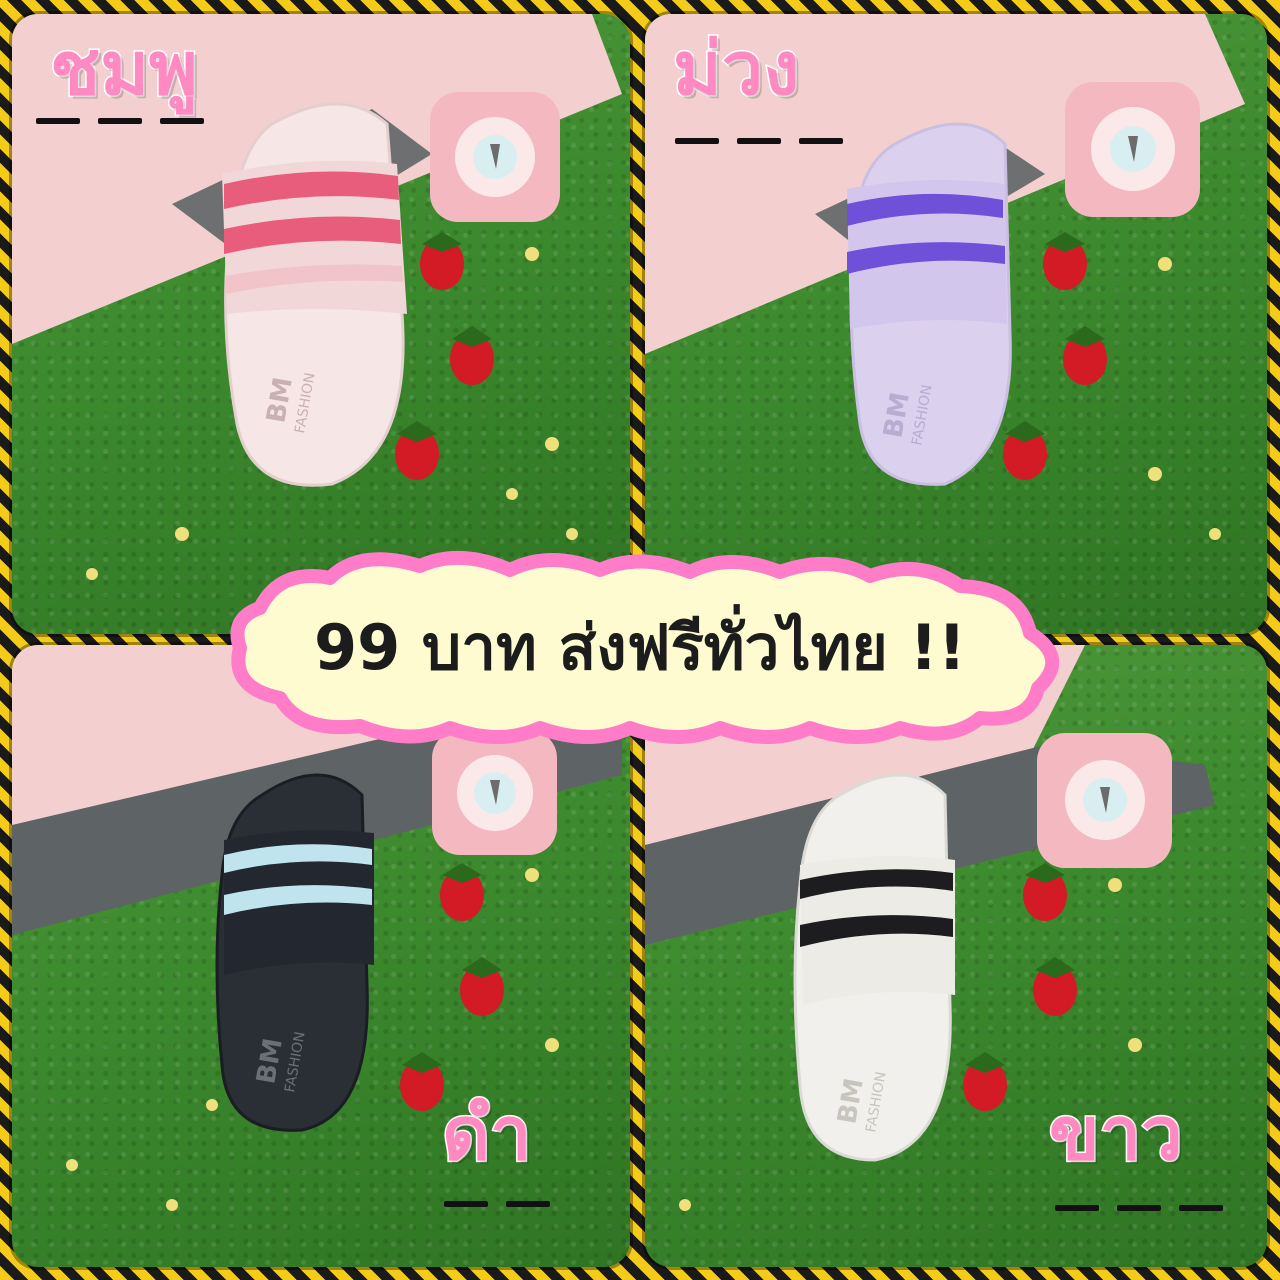 The width and height of the screenshot is (1280, 1280). What do you see at coordinates (314, 294) in the screenshot?
I see `pink-slipper: BM FASHION` at bounding box center [314, 294].